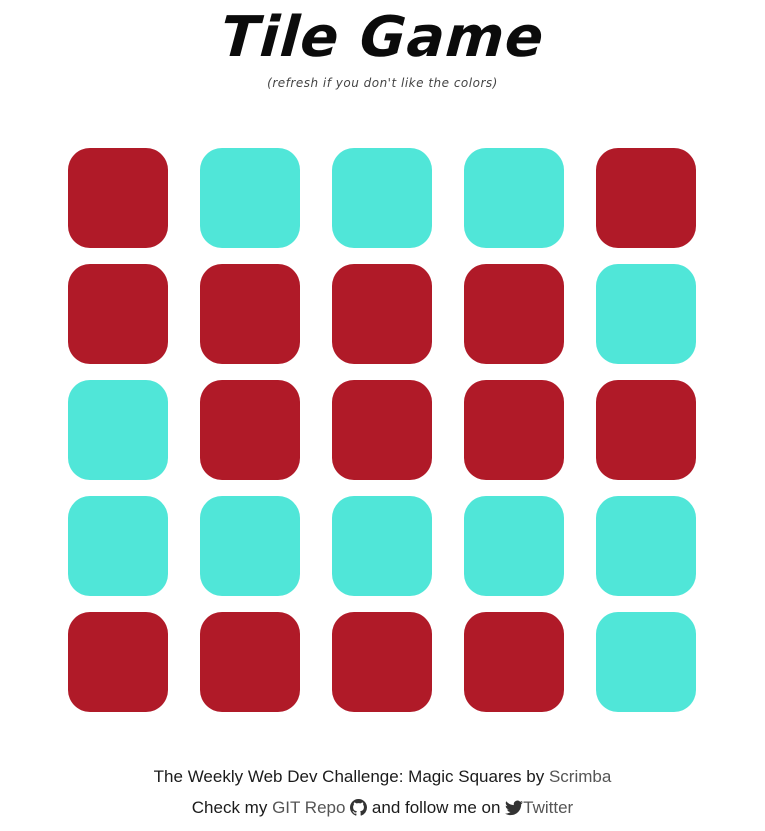 Image resolution: width=765 pixels, height=831 pixels. Describe the element at coordinates (382, 37) in the screenshot. I see `page-title: Tile Game` at that location.